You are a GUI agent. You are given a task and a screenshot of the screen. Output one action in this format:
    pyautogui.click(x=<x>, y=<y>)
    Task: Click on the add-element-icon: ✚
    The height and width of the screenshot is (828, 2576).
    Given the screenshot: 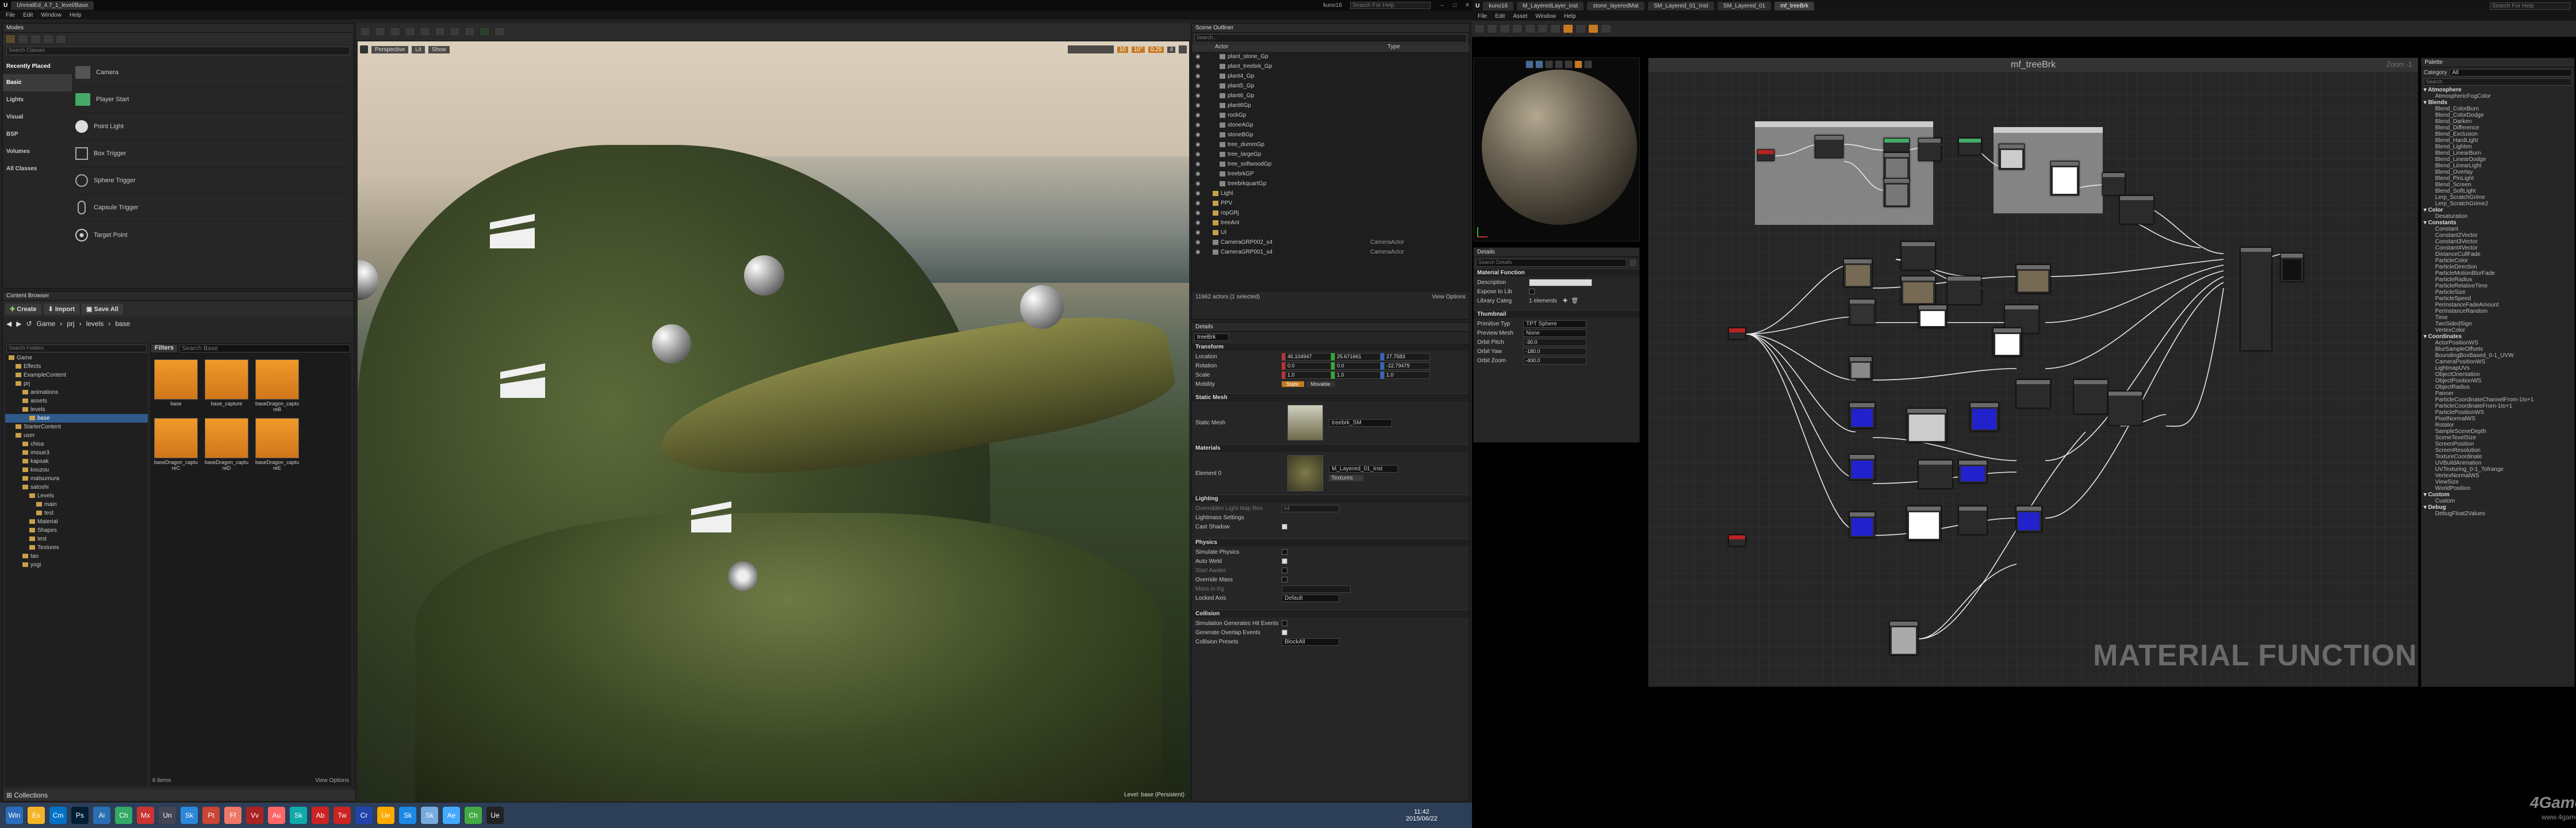 What is the action you would take?
    pyautogui.click(x=1565, y=301)
    